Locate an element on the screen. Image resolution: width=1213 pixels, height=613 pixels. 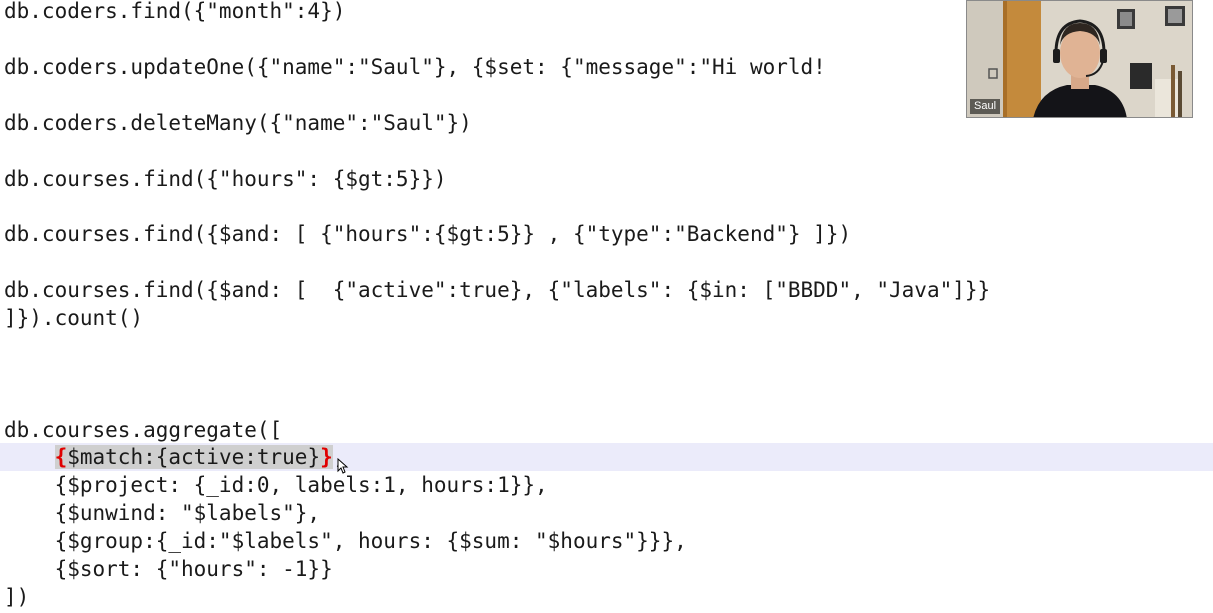
code-line: db.courses.aggregate([ is located at coordinates (143, 430).